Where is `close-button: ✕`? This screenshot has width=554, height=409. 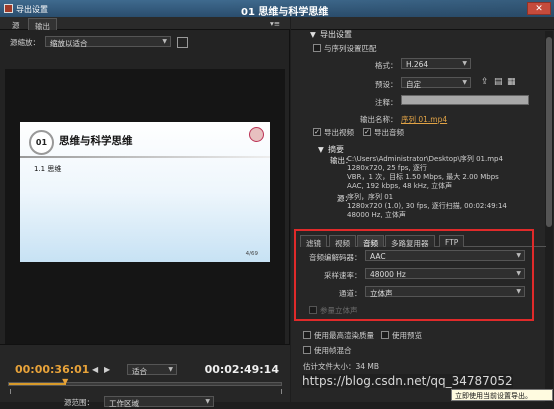 close-button: ✕ is located at coordinates (539, 8).